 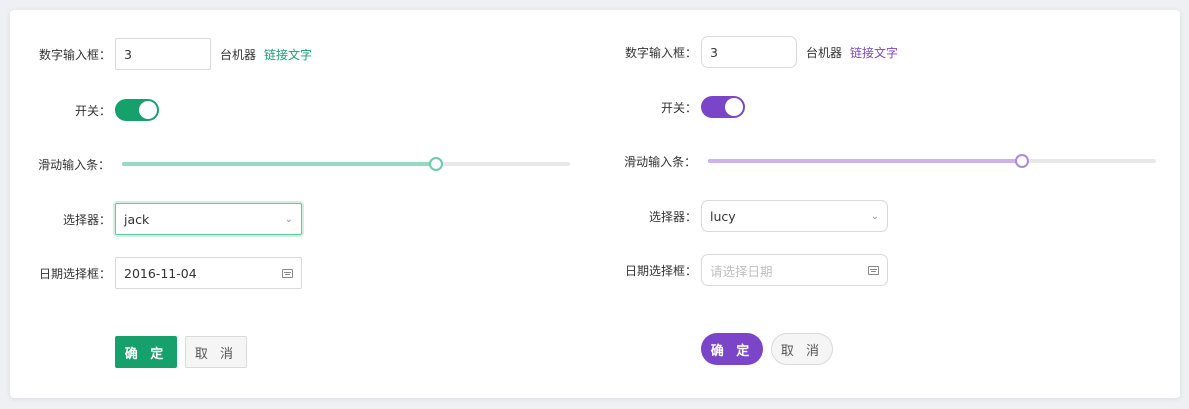 I want to click on date-picker: 请选择日期, so click(x=794, y=270).